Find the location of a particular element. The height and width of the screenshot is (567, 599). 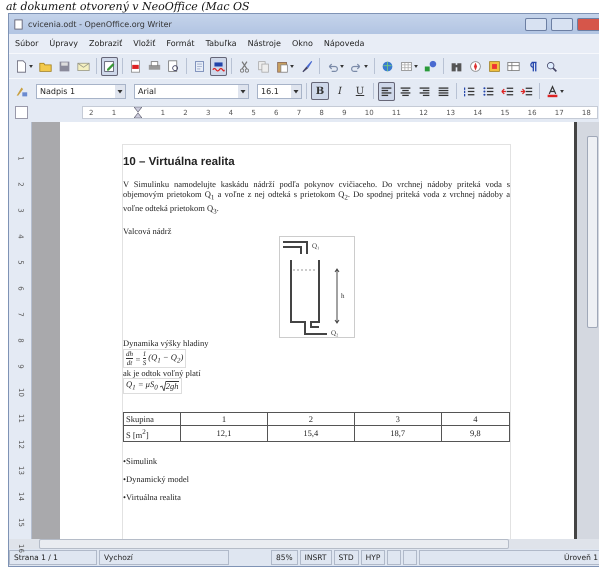

menu-item: Nápoveda is located at coordinates (344, 43).